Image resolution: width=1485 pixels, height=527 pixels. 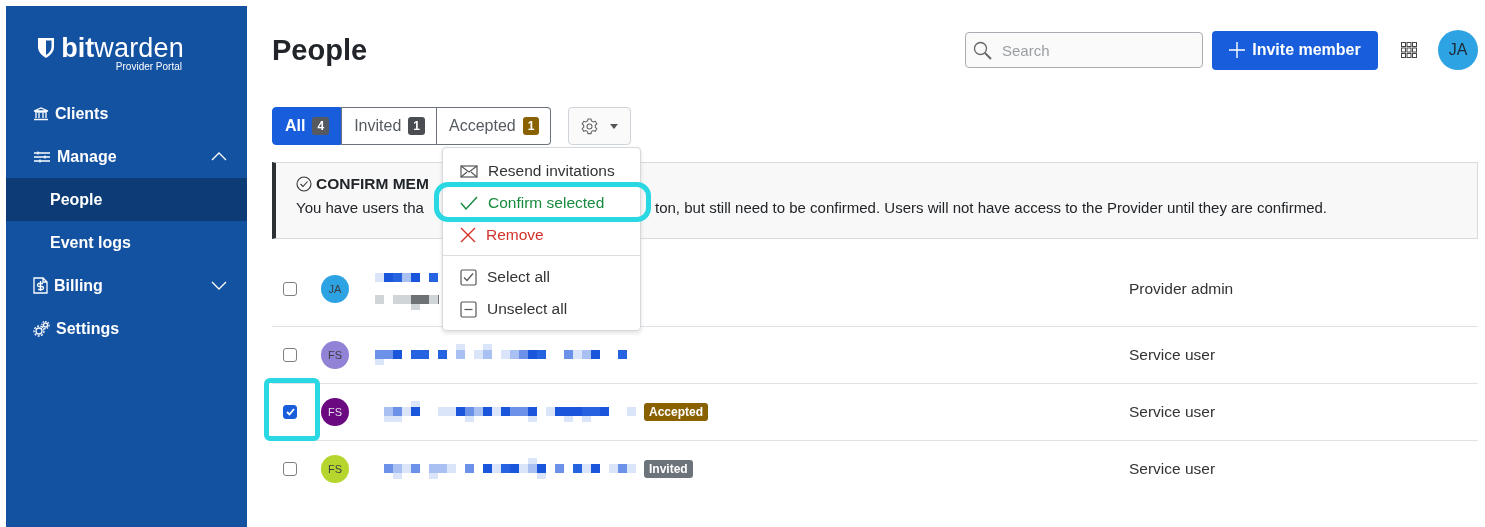 I want to click on menu-item: Remove, so click(x=541, y=235).